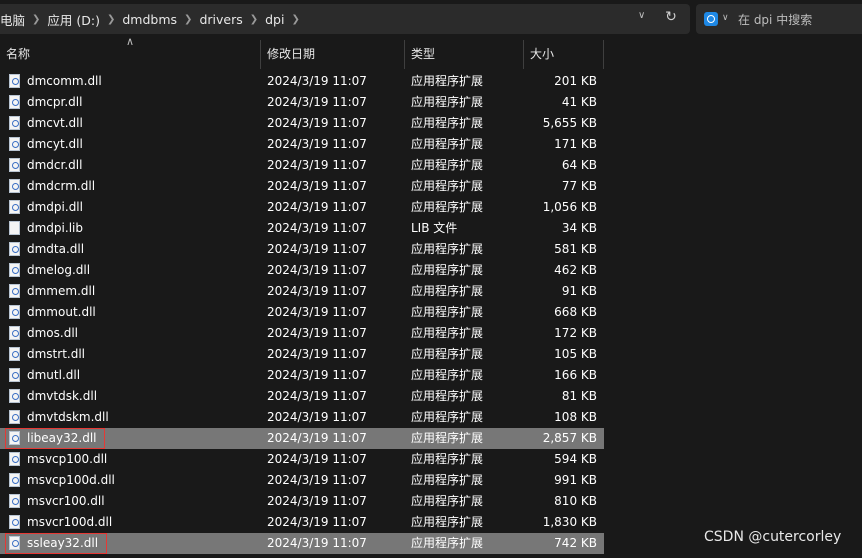 Image resolution: width=862 pixels, height=558 pixels. I want to click on column-header-size-label: 大小, so click(542, 54).